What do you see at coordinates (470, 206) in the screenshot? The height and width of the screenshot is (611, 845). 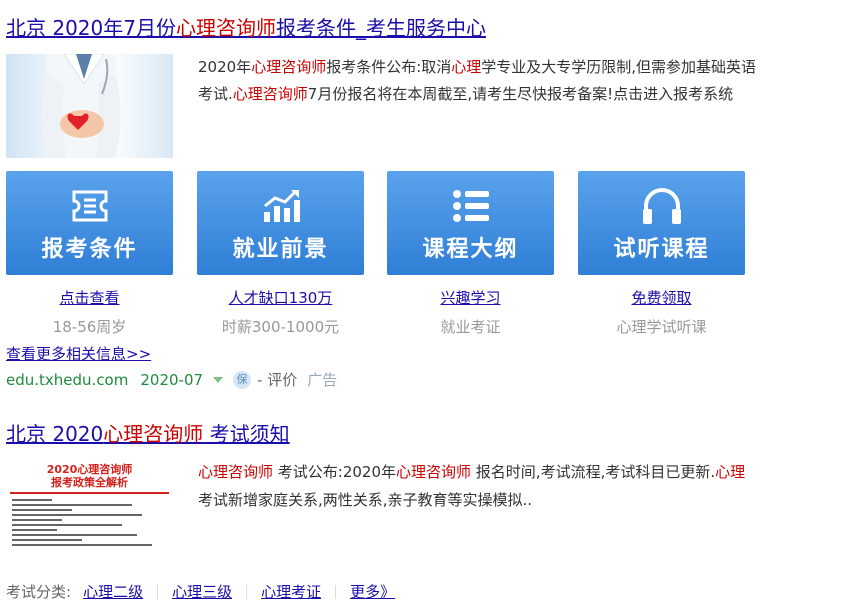 I see `list-icon` at bounding box center [470, 206].